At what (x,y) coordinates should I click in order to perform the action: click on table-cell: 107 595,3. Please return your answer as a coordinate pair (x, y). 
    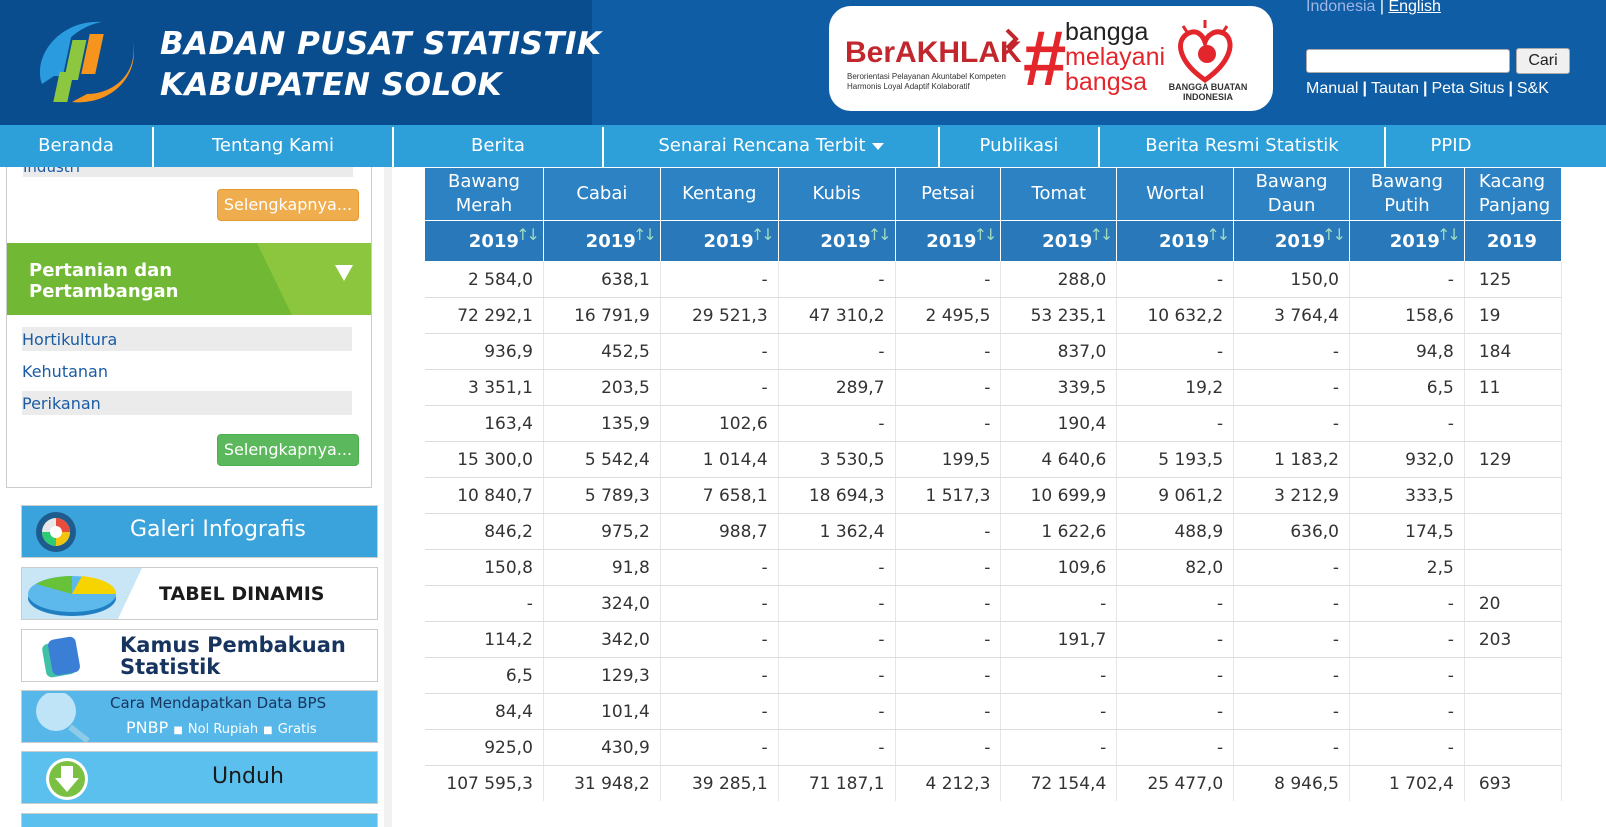
    Looking at the image, I should click on (484, 783).